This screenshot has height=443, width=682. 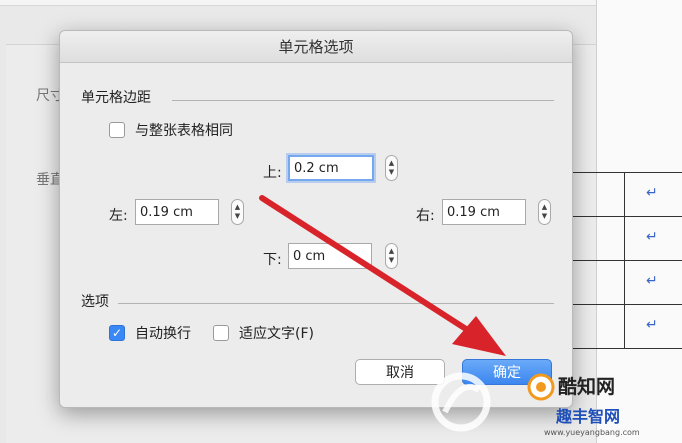 I want to click on watermark-badge-icon, so click(x=541, y=387).